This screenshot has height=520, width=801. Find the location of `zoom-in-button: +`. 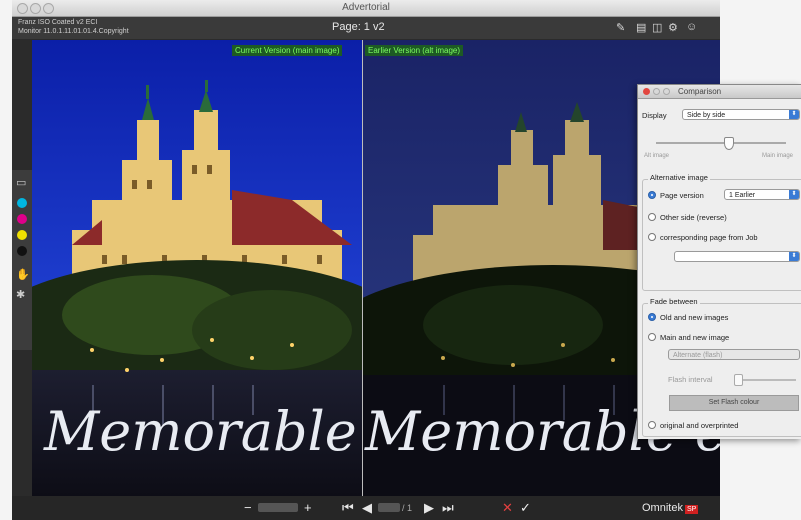

zoom-in-button: + is located at coordinates (308, 507).